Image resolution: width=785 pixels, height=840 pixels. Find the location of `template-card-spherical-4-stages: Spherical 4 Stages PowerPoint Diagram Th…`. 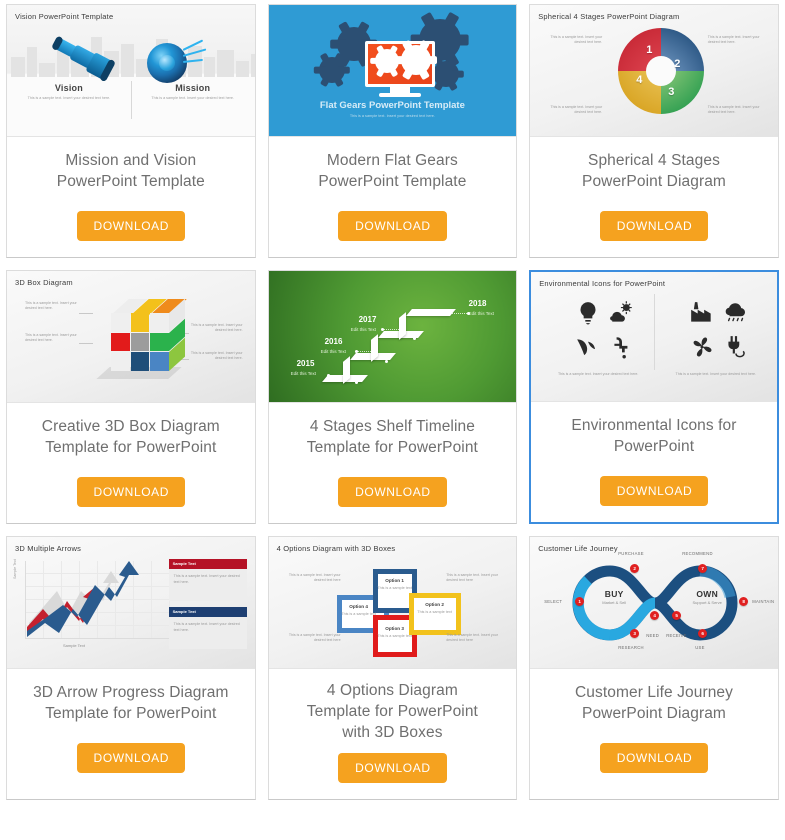

template-card-spherical-4-stages: Spherical 4 Stages PowerPoint Diagram Th… is located at coordinates (654, 131).